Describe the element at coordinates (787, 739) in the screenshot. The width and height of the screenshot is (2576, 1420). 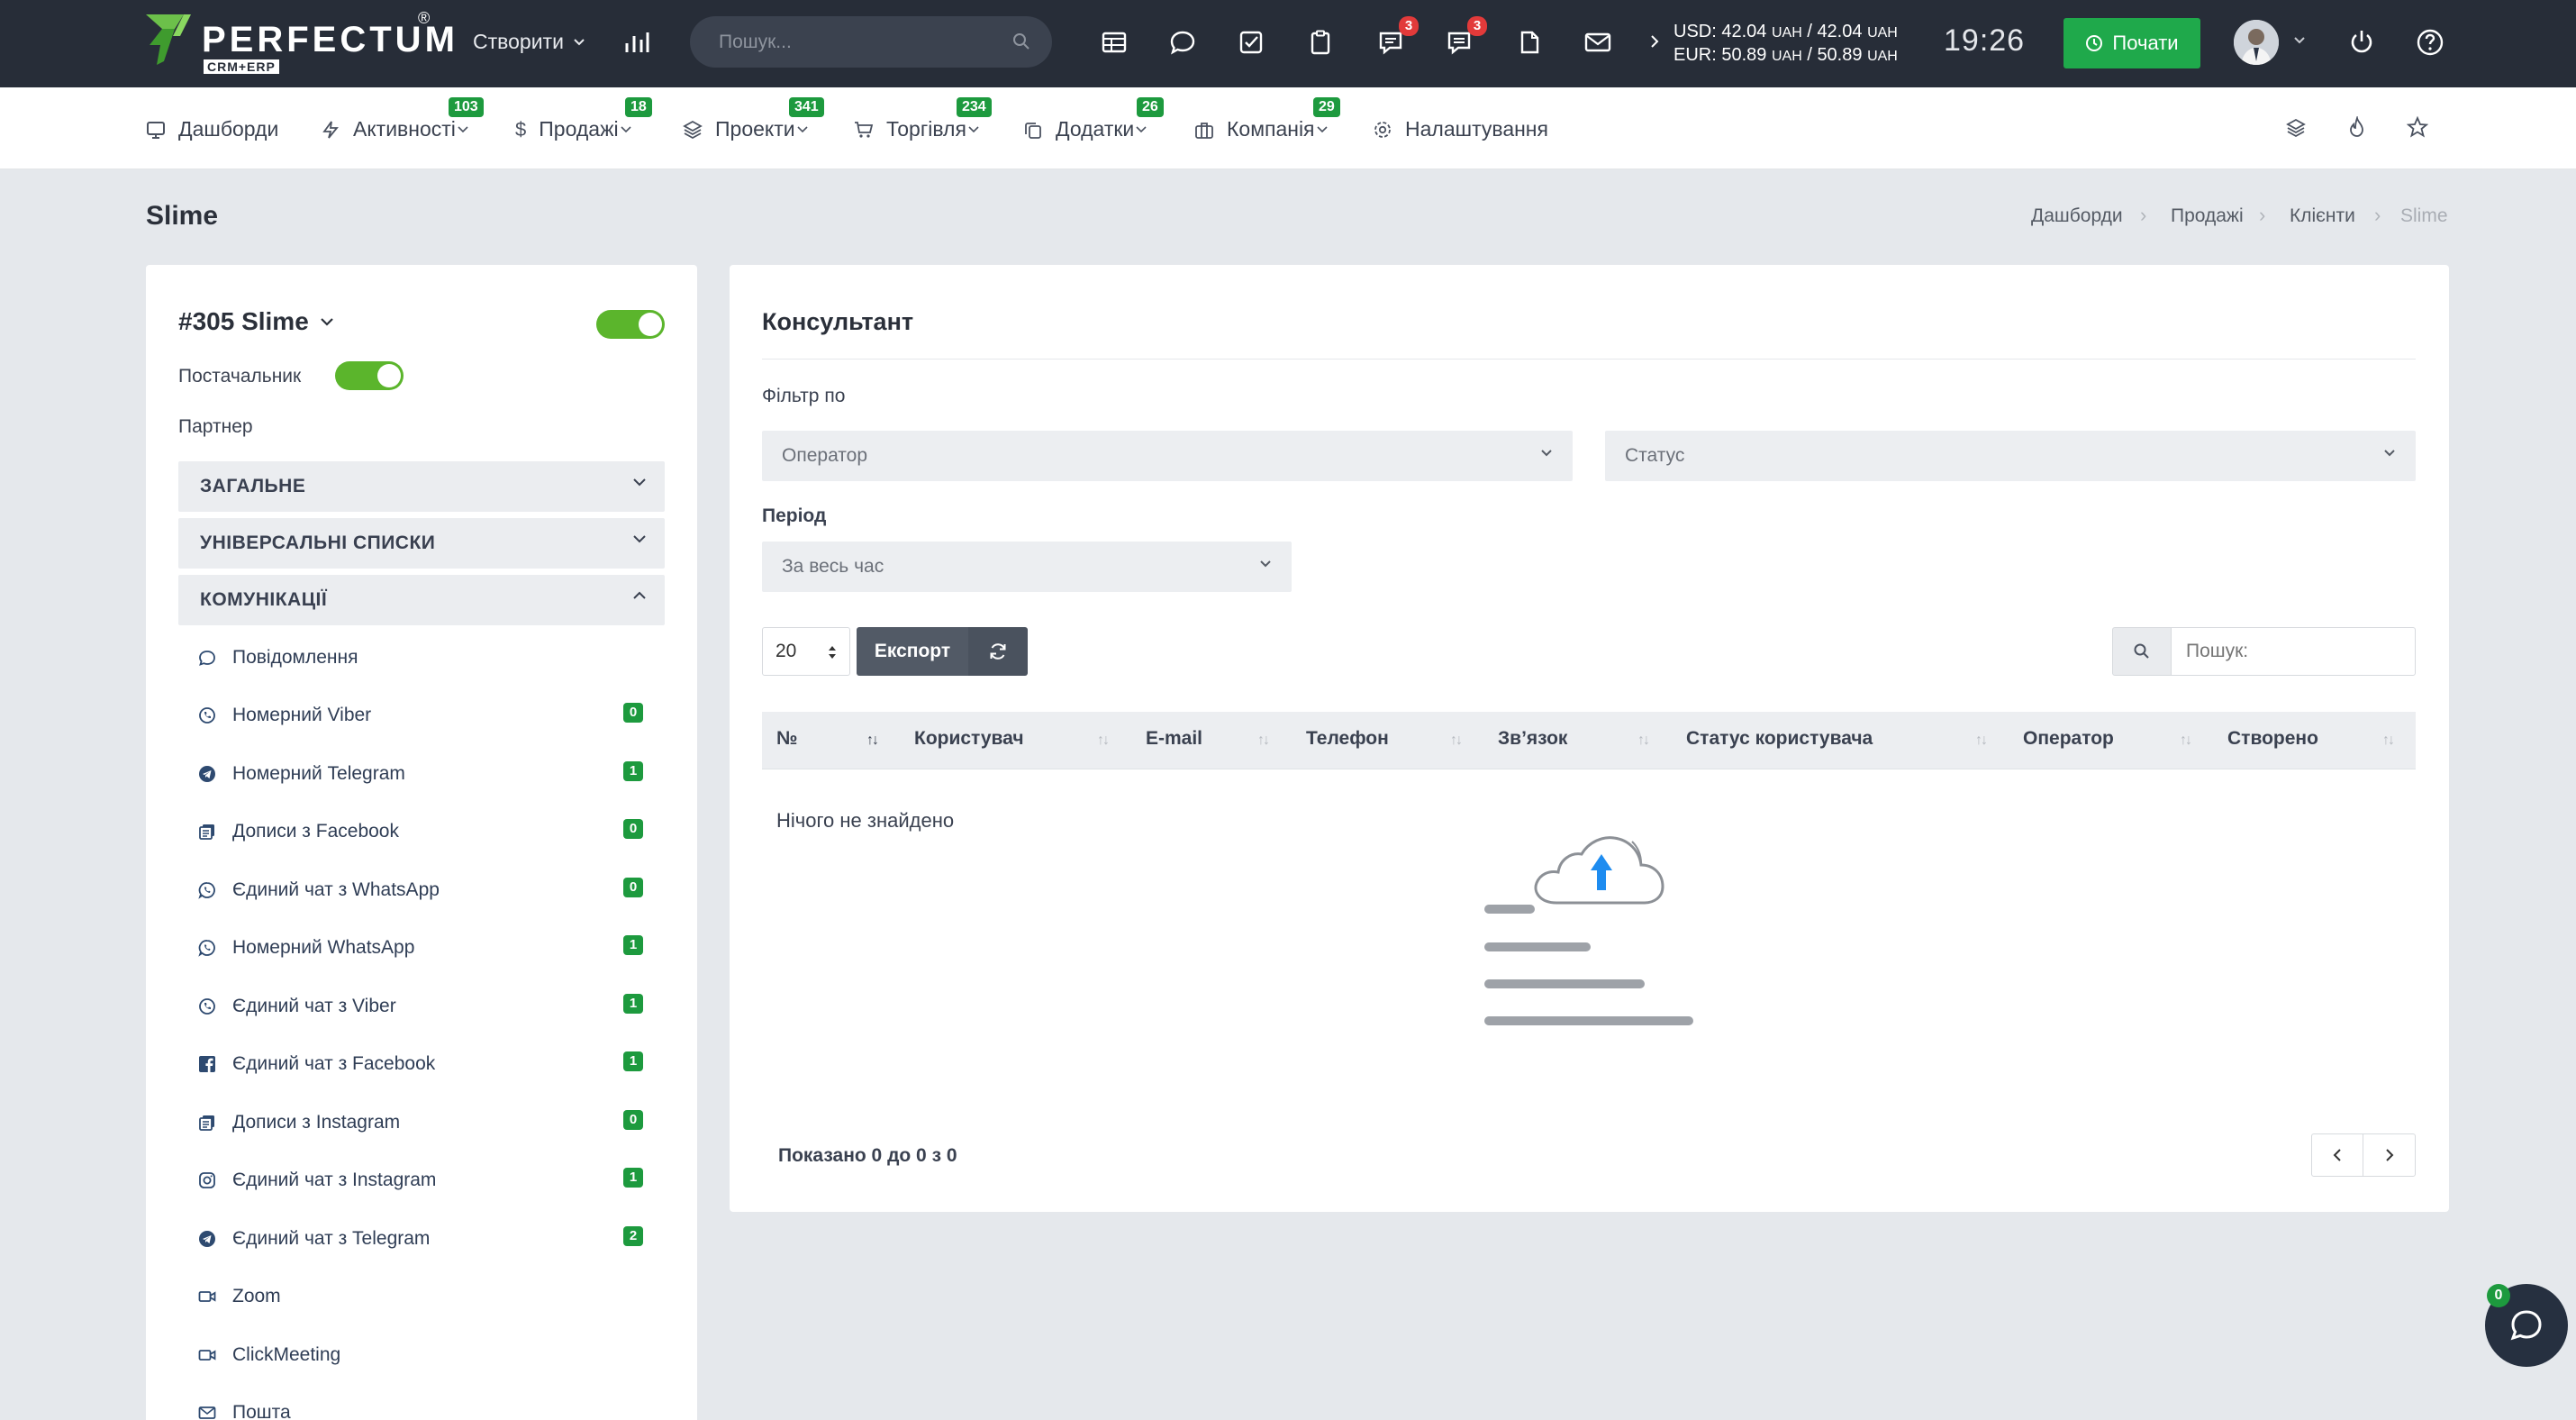
I see `col-number: №` at that location.